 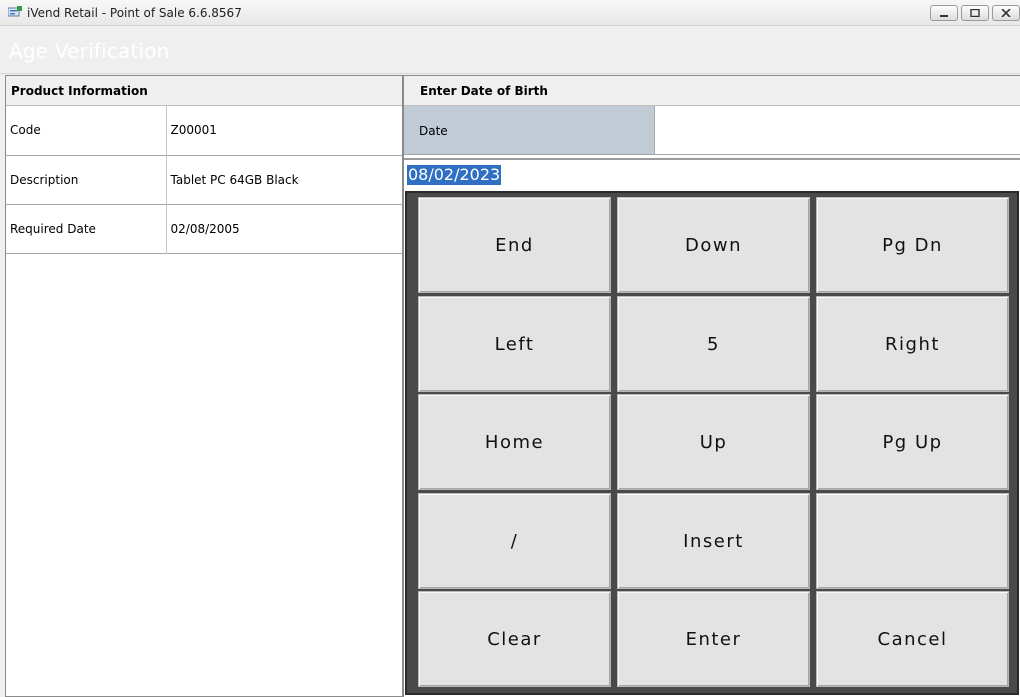 What do you see at coordinates (454, 175) in the screenshot?
I see `date-input-value: 08/02/2023` at bounding box center [454, 175].